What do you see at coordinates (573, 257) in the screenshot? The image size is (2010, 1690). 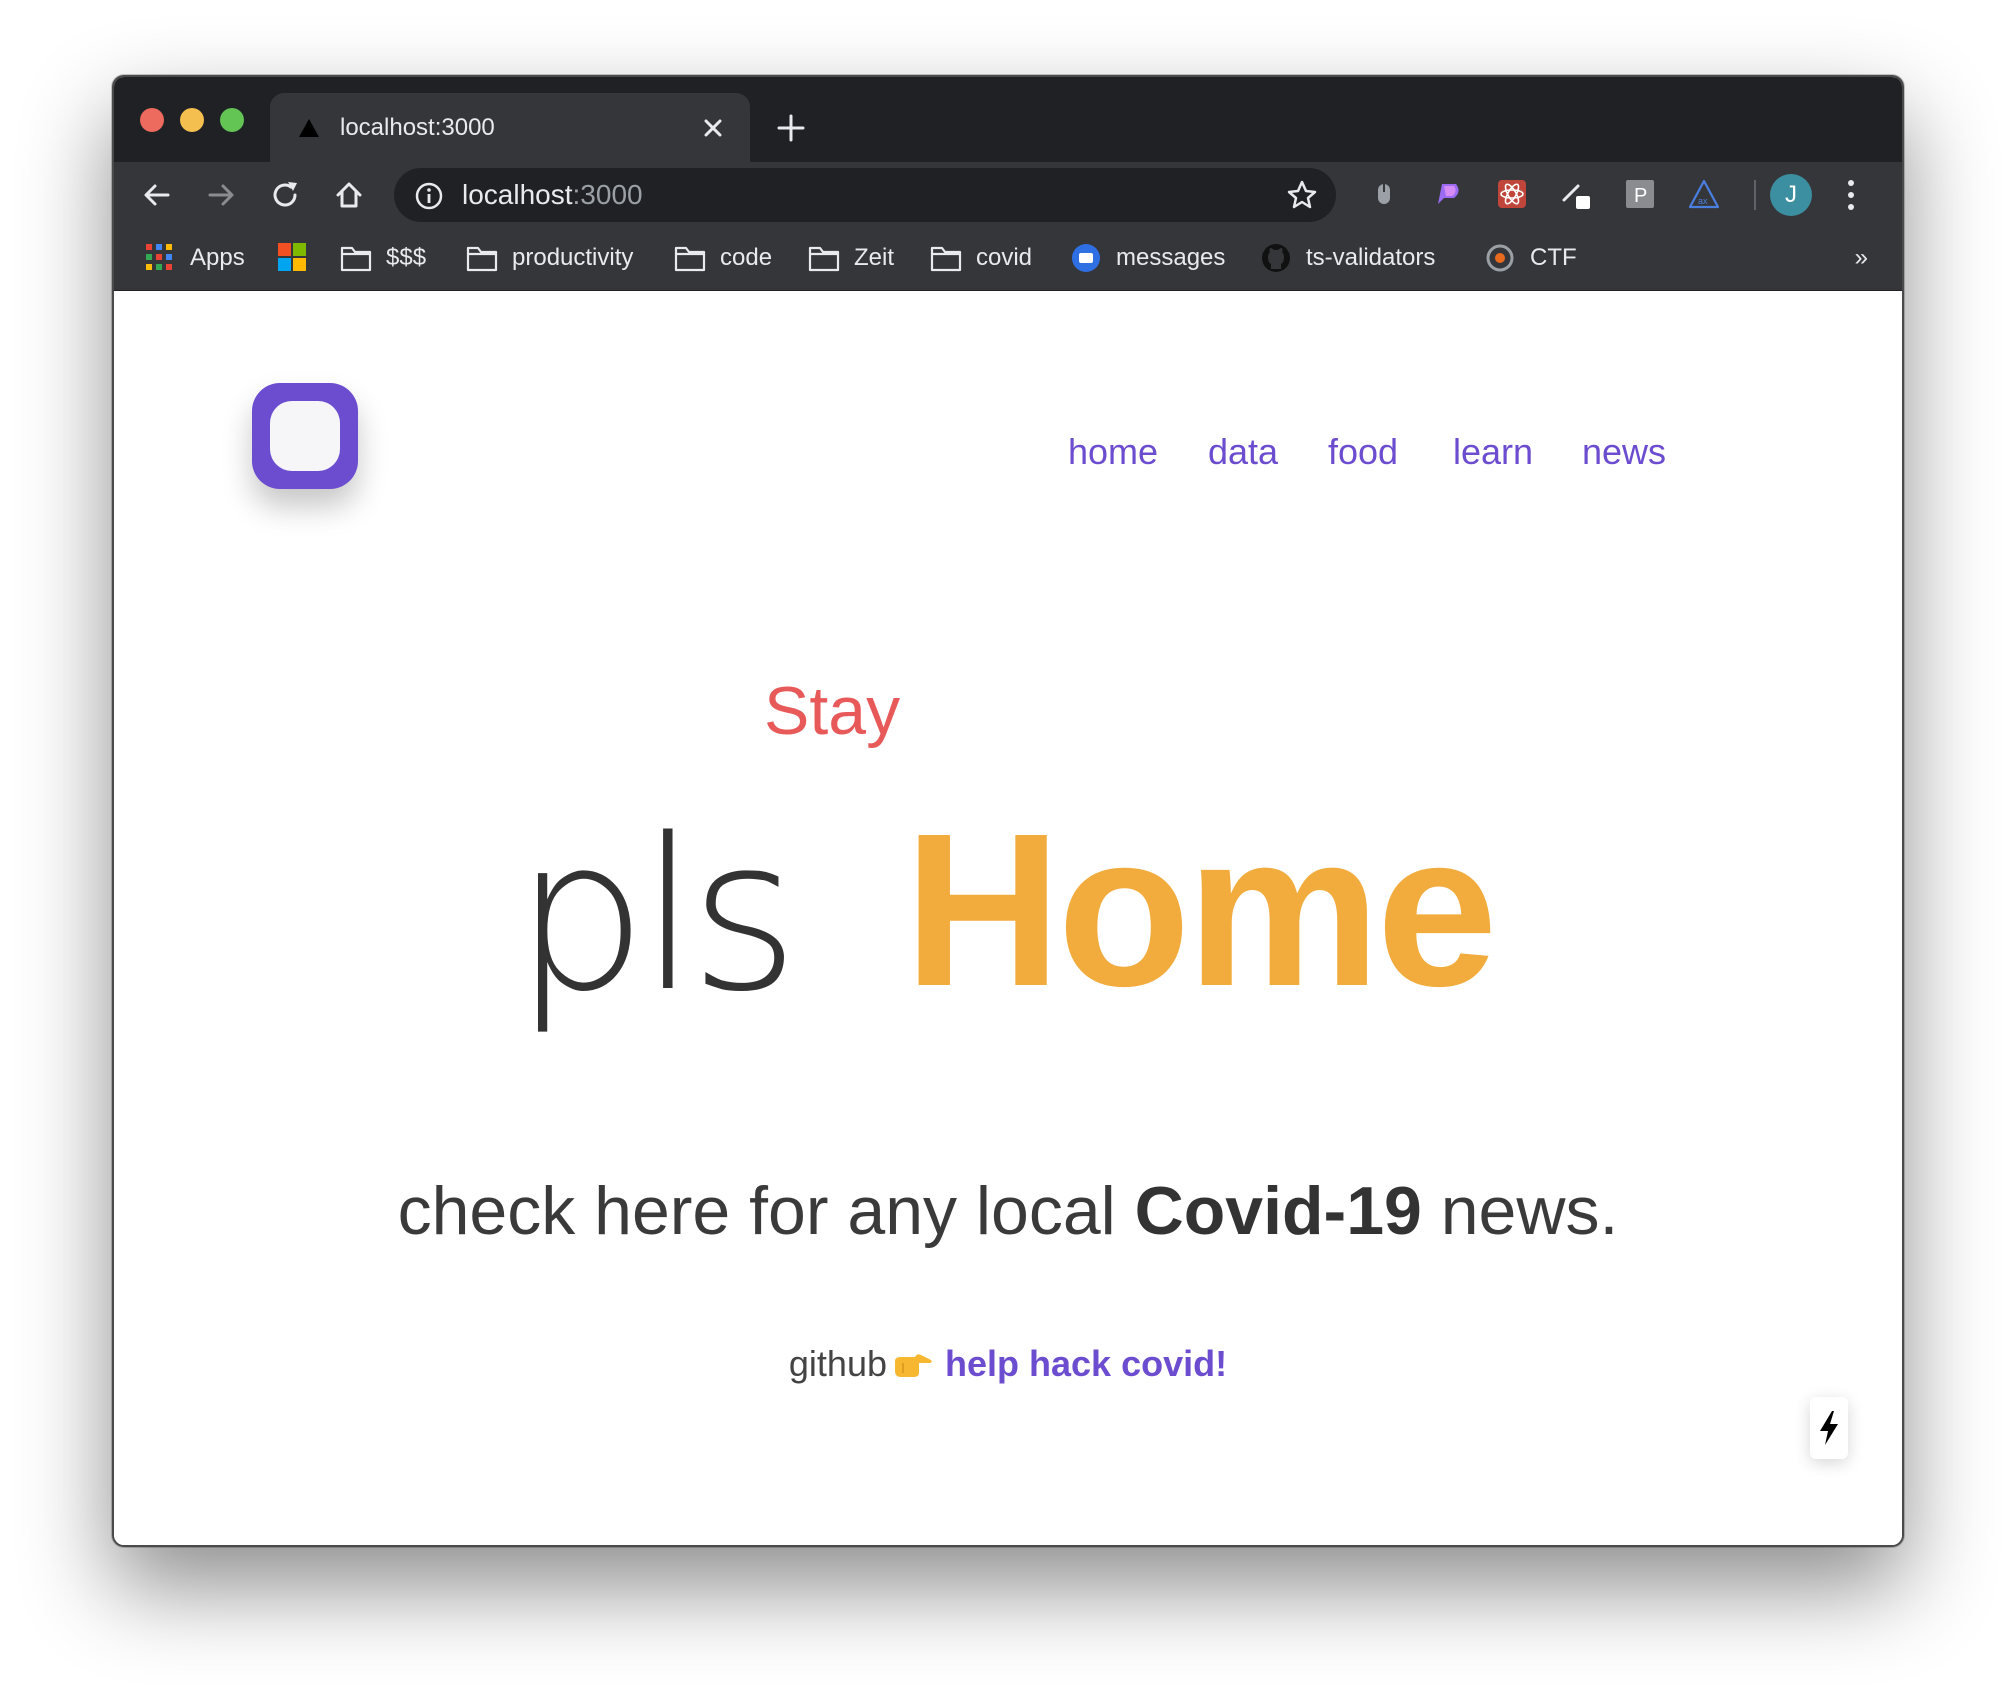 I see `bookmark-label: productivity` at bounding box center [573, 257].